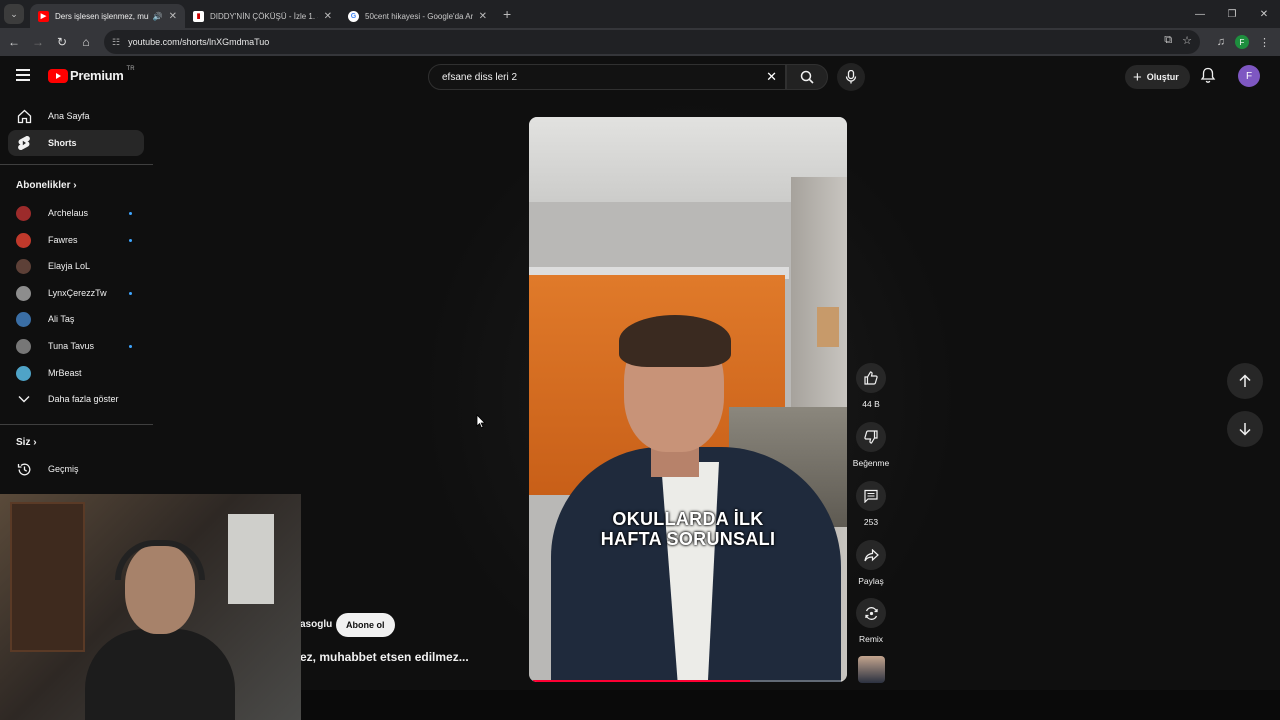  I want to click on sidebar-item-channel: Fawres, so click(76, 240).